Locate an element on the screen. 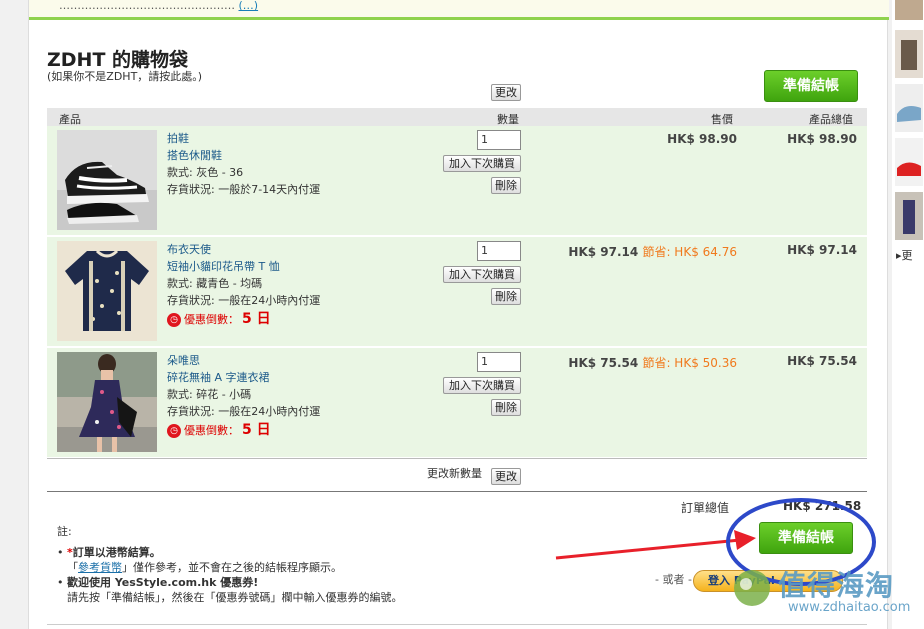 The image size is (924, 629). watermark-logo-icon is located at coordinates (752, 588).